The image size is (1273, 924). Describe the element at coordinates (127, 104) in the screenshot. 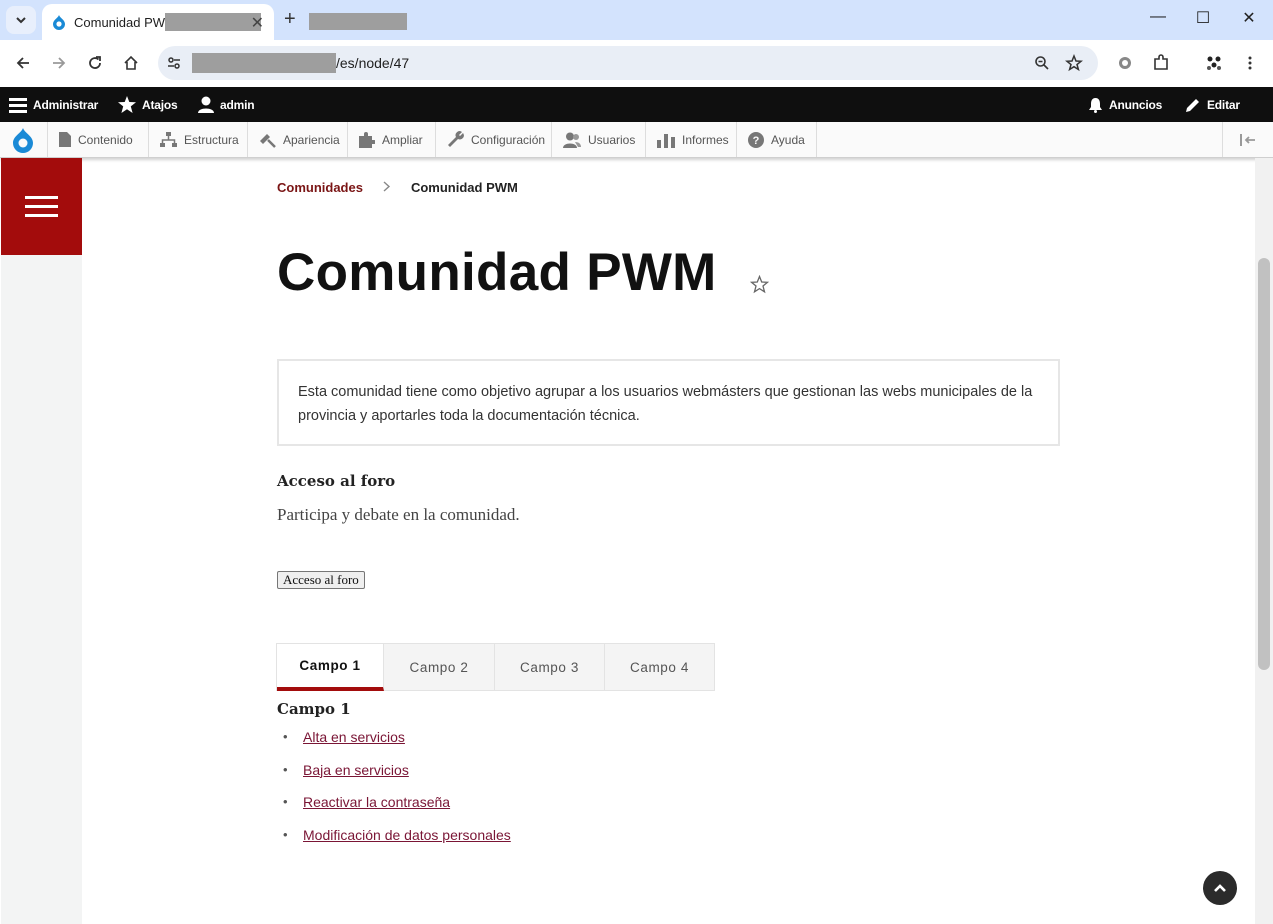

I see `star-icon` at that location.